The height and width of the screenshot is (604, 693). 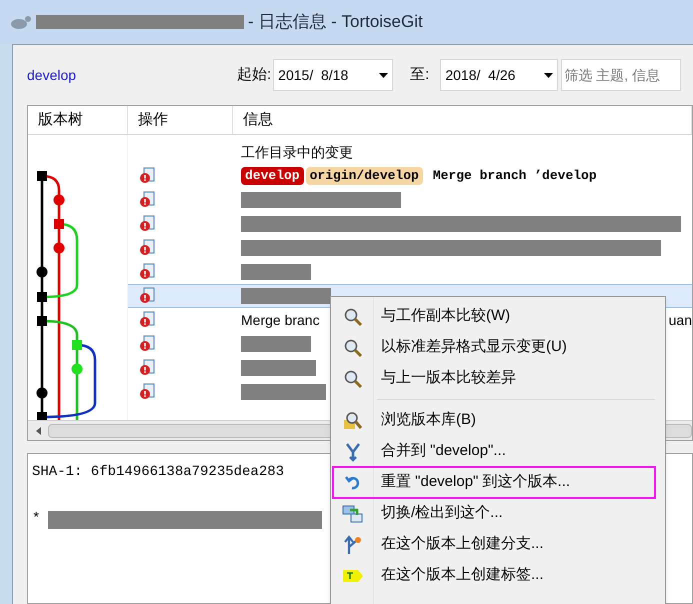 What do you see at coordinates (364, 176) in the screenshot?
I see `remote-branch-tag: origin/develop` at bounding box center [364, 176].